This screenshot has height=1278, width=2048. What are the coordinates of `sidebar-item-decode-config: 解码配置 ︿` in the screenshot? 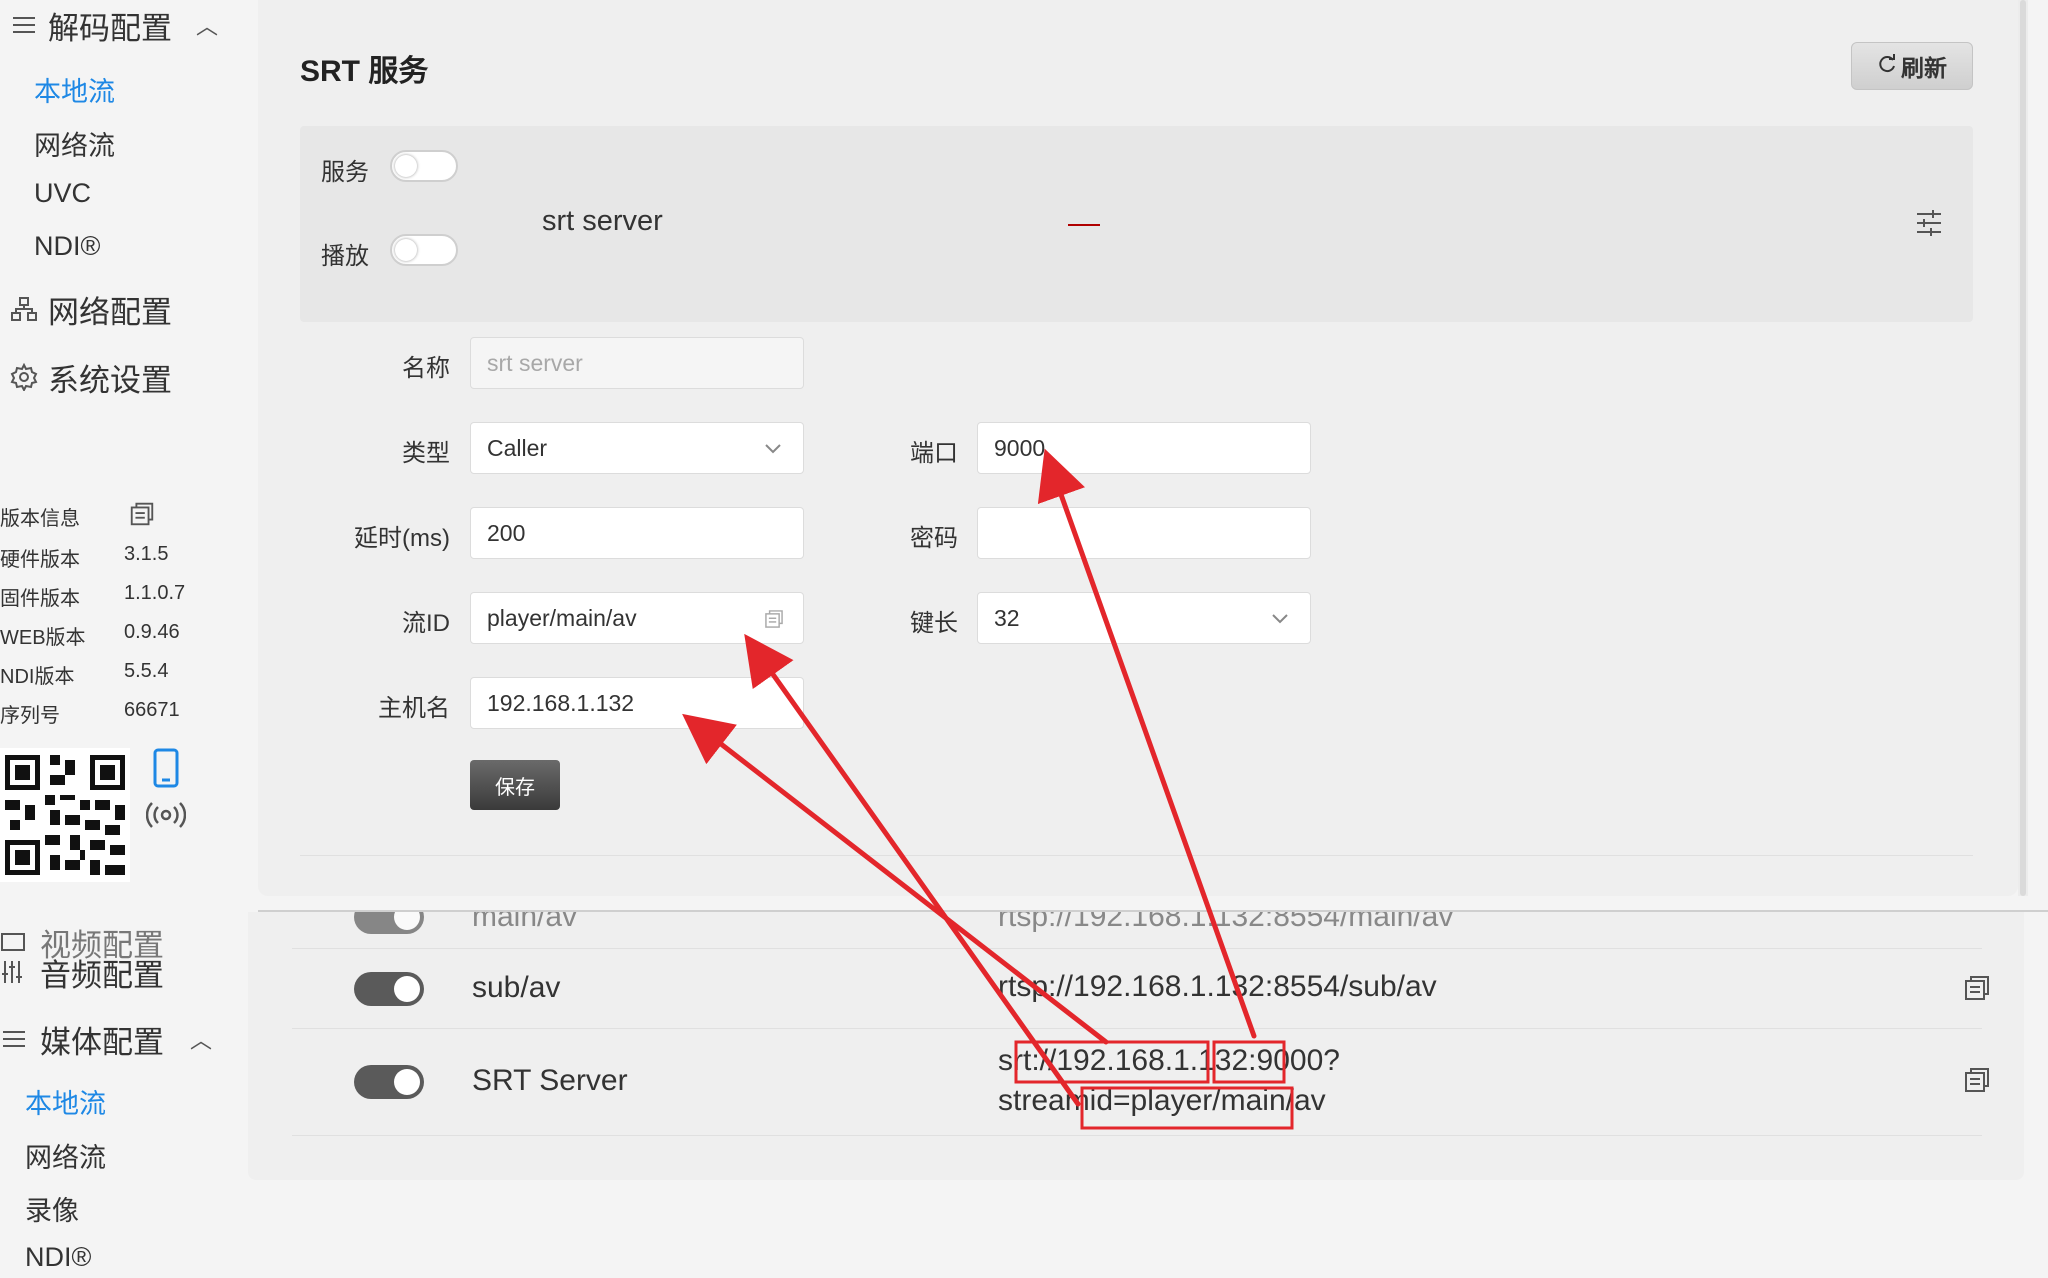 It's located at (109, 25).